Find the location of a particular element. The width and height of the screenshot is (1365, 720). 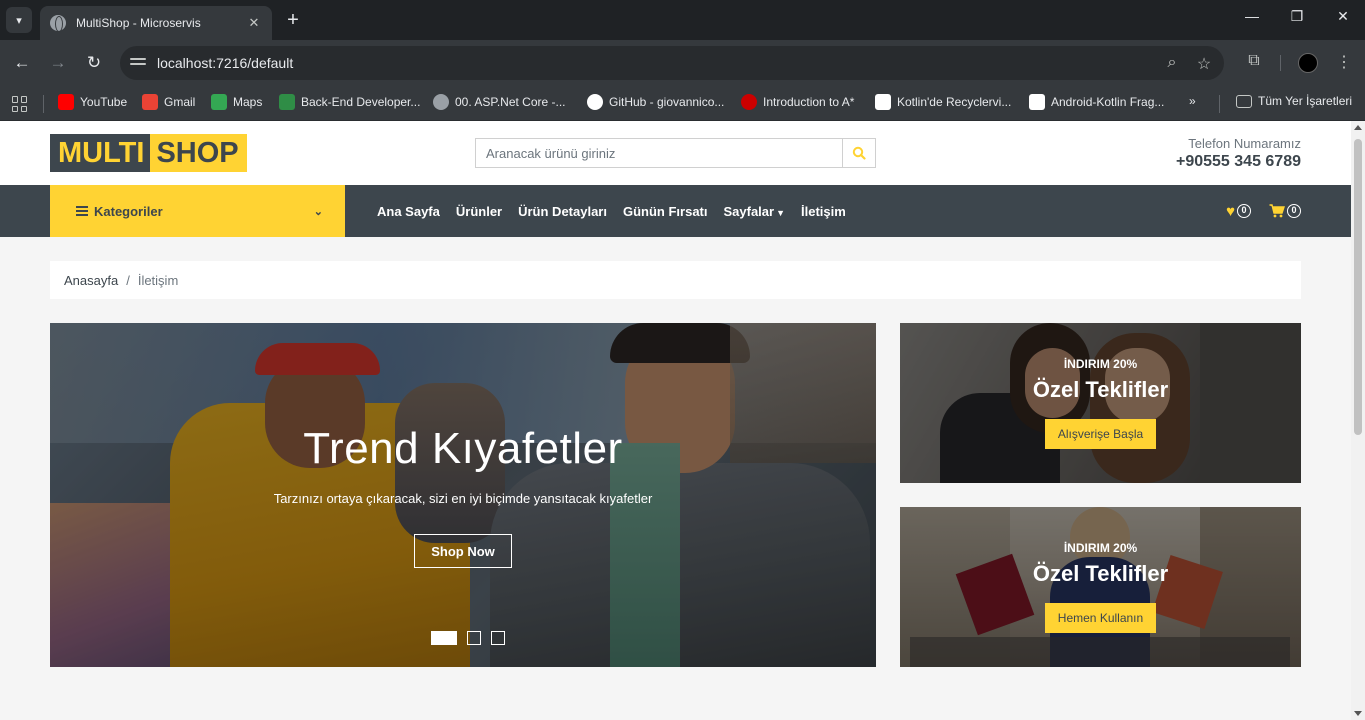

github-icon is located at coordinates (595, 102).